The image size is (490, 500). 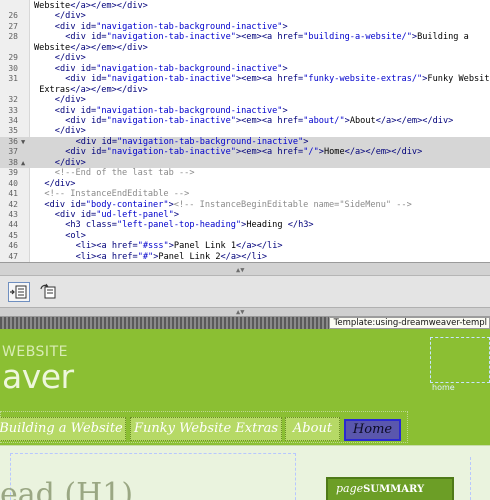 What do you see at coordinates (145, 256) in the screenshot?
I see `code-token: "#"` at bounding box center [145, 256].